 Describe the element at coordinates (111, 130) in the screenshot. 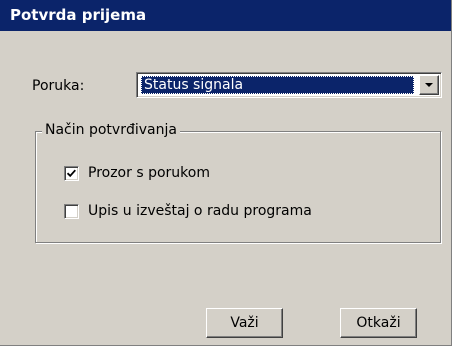

I see `confirmation-mode-legend: Način potvrđivanja` at that location.